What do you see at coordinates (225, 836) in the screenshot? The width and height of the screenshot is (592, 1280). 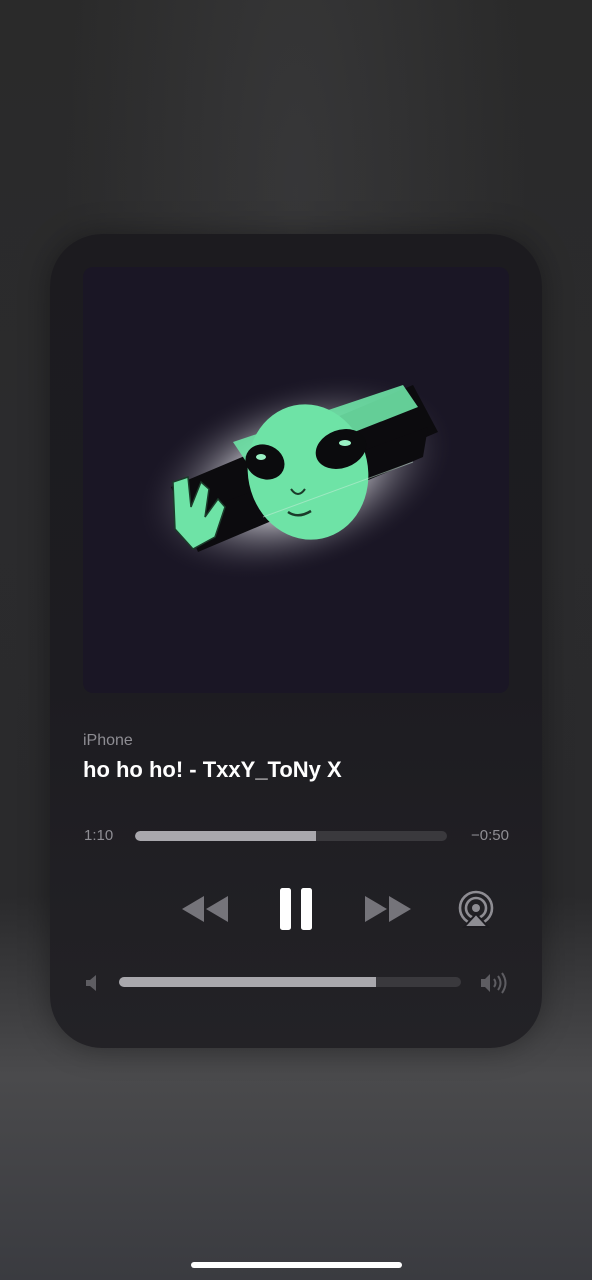 I see `playback-progress-fill` at bounding box center [225, 836].